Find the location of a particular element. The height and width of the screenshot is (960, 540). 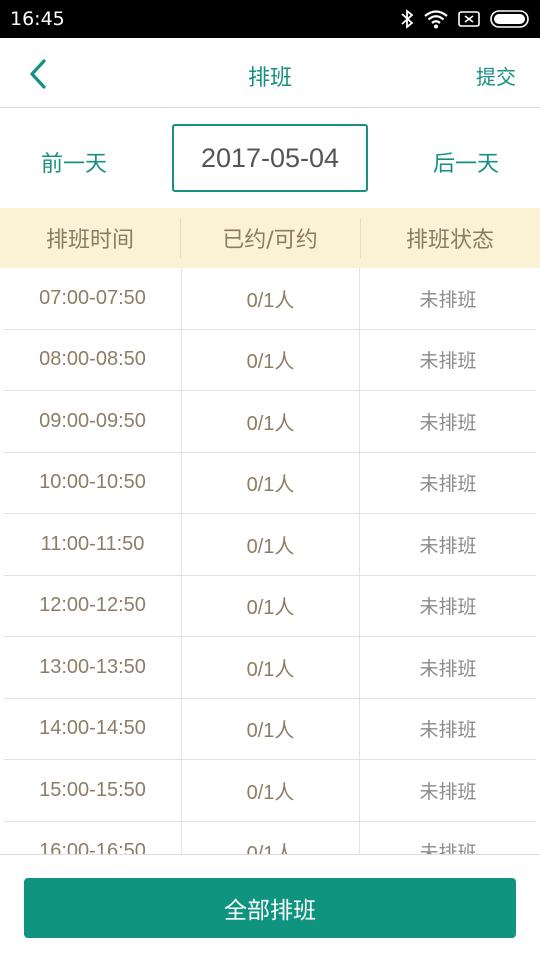

time-cell: 13:00-13:50 is located at coordinates (92, 666).